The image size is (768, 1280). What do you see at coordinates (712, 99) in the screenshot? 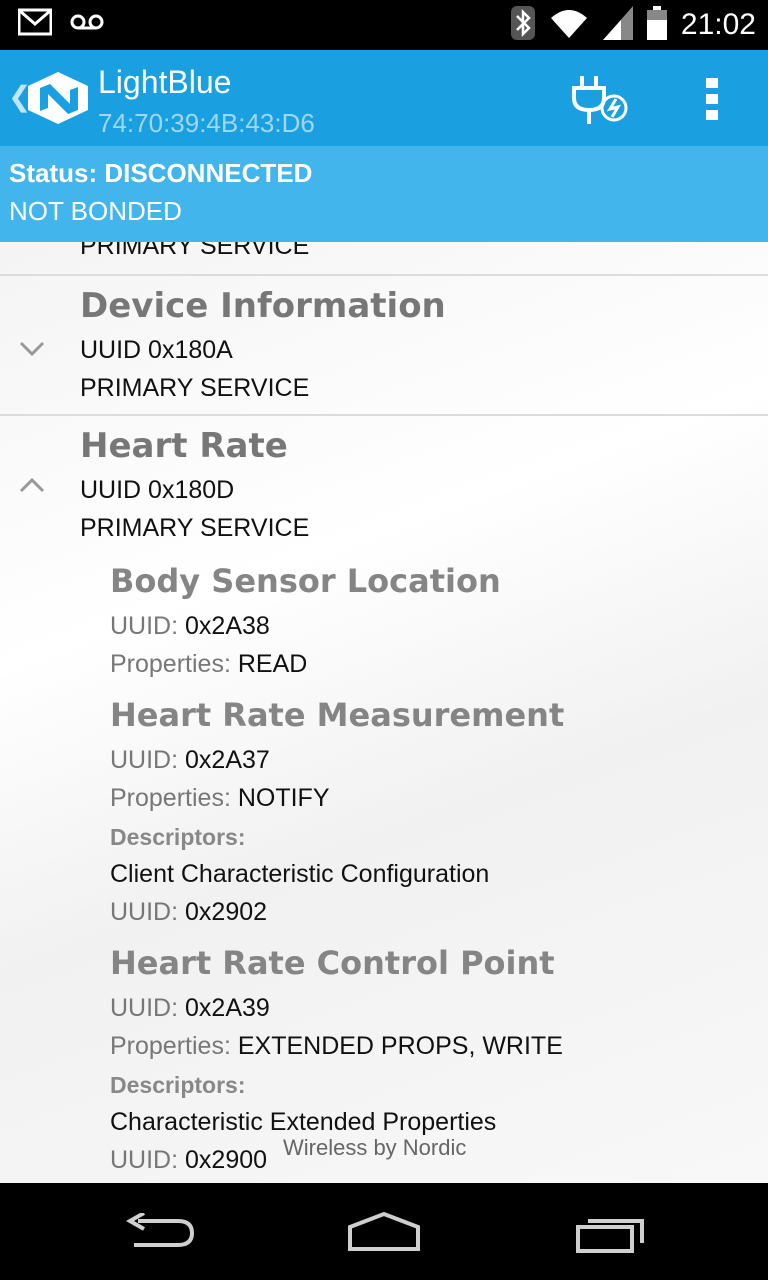
I see `overflow-menu-icon` at bounding box center [712, 99].